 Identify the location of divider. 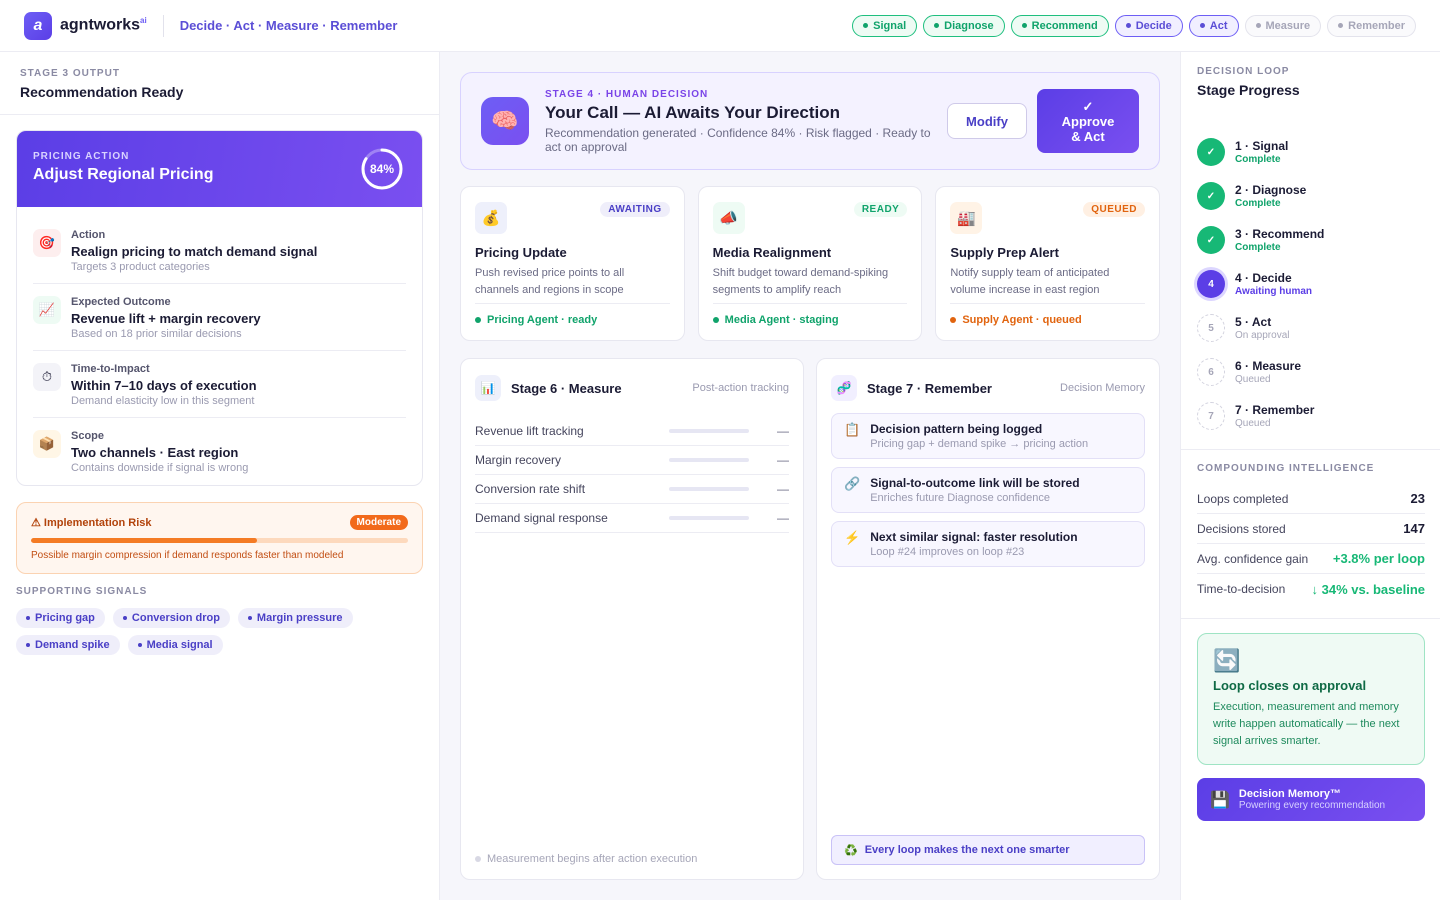
(1310, 618).